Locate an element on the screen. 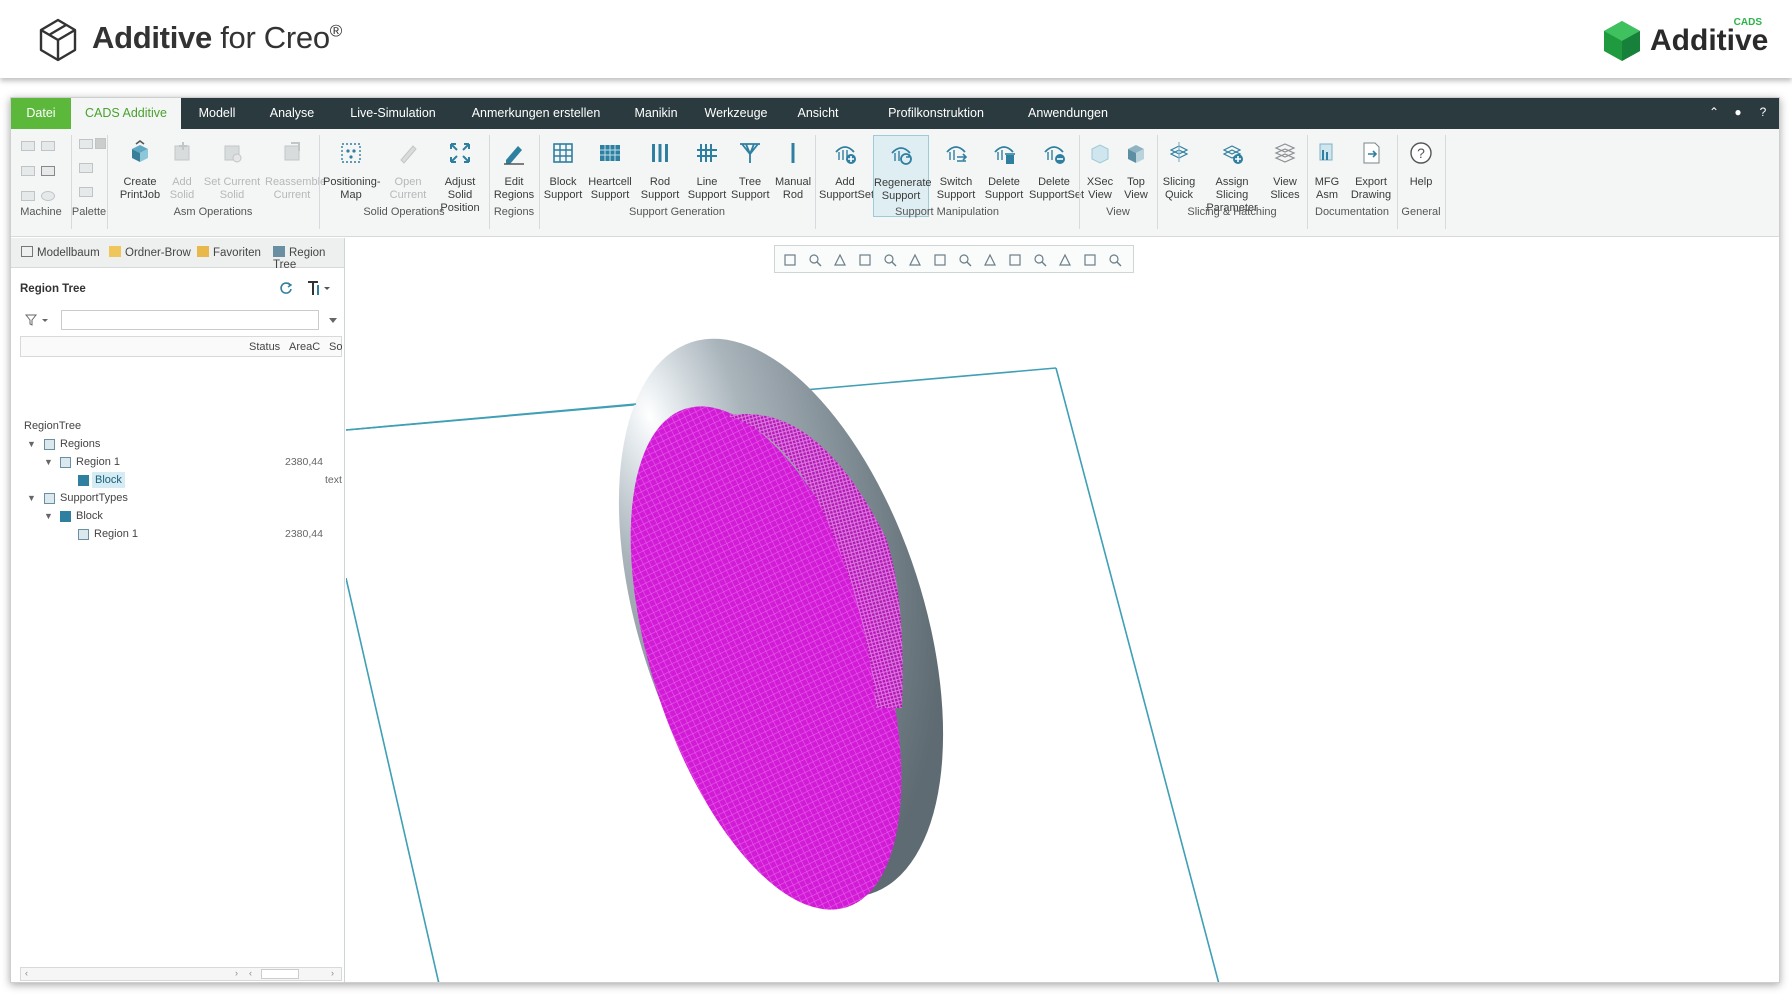  folder-icon is located at coordinates (115, 251).